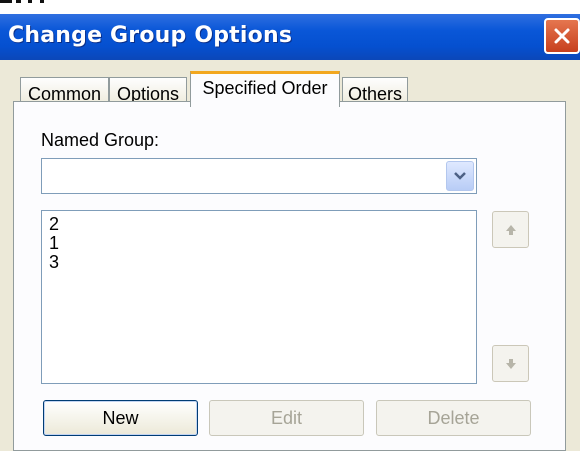  I want to click on combo-dropdown-button, so click(460, 176).